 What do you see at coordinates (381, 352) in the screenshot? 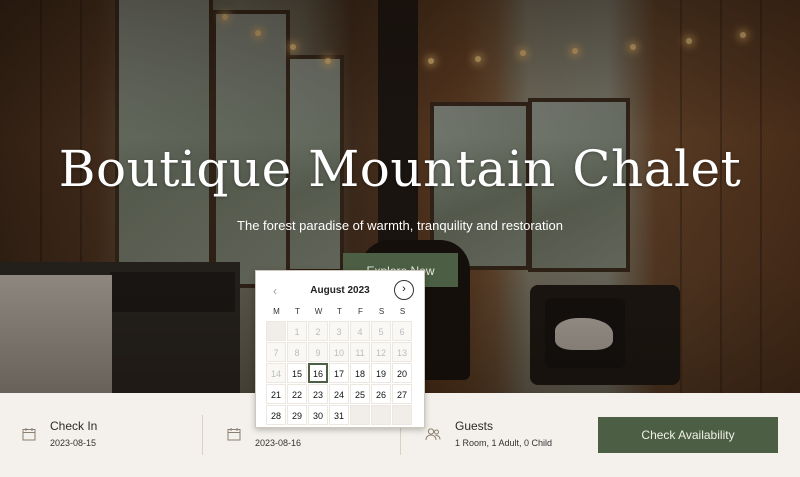
I see `calendar-day: 12` at bounding box center [381, 352].